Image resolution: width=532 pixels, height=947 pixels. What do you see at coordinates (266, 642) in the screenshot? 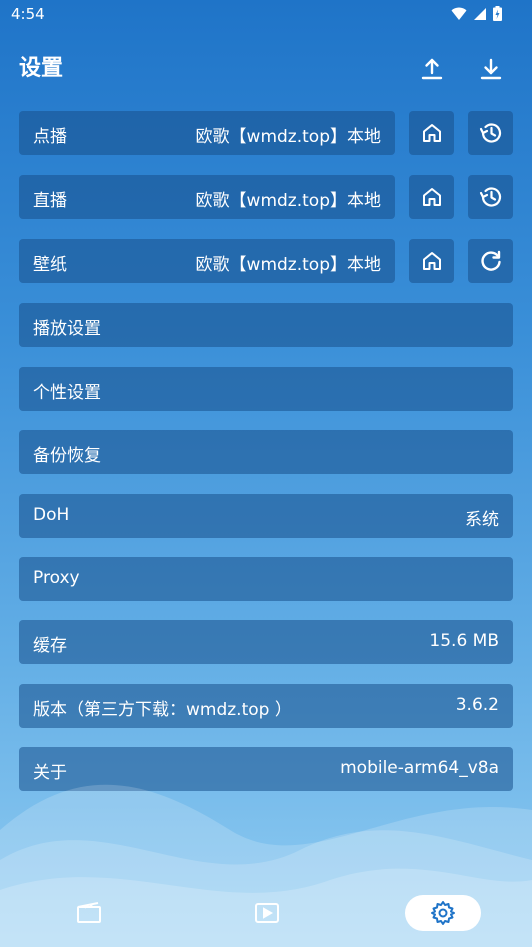
I see `setting-row-cache: 缓存 15.6 MB` at bounding box center [266, 642].